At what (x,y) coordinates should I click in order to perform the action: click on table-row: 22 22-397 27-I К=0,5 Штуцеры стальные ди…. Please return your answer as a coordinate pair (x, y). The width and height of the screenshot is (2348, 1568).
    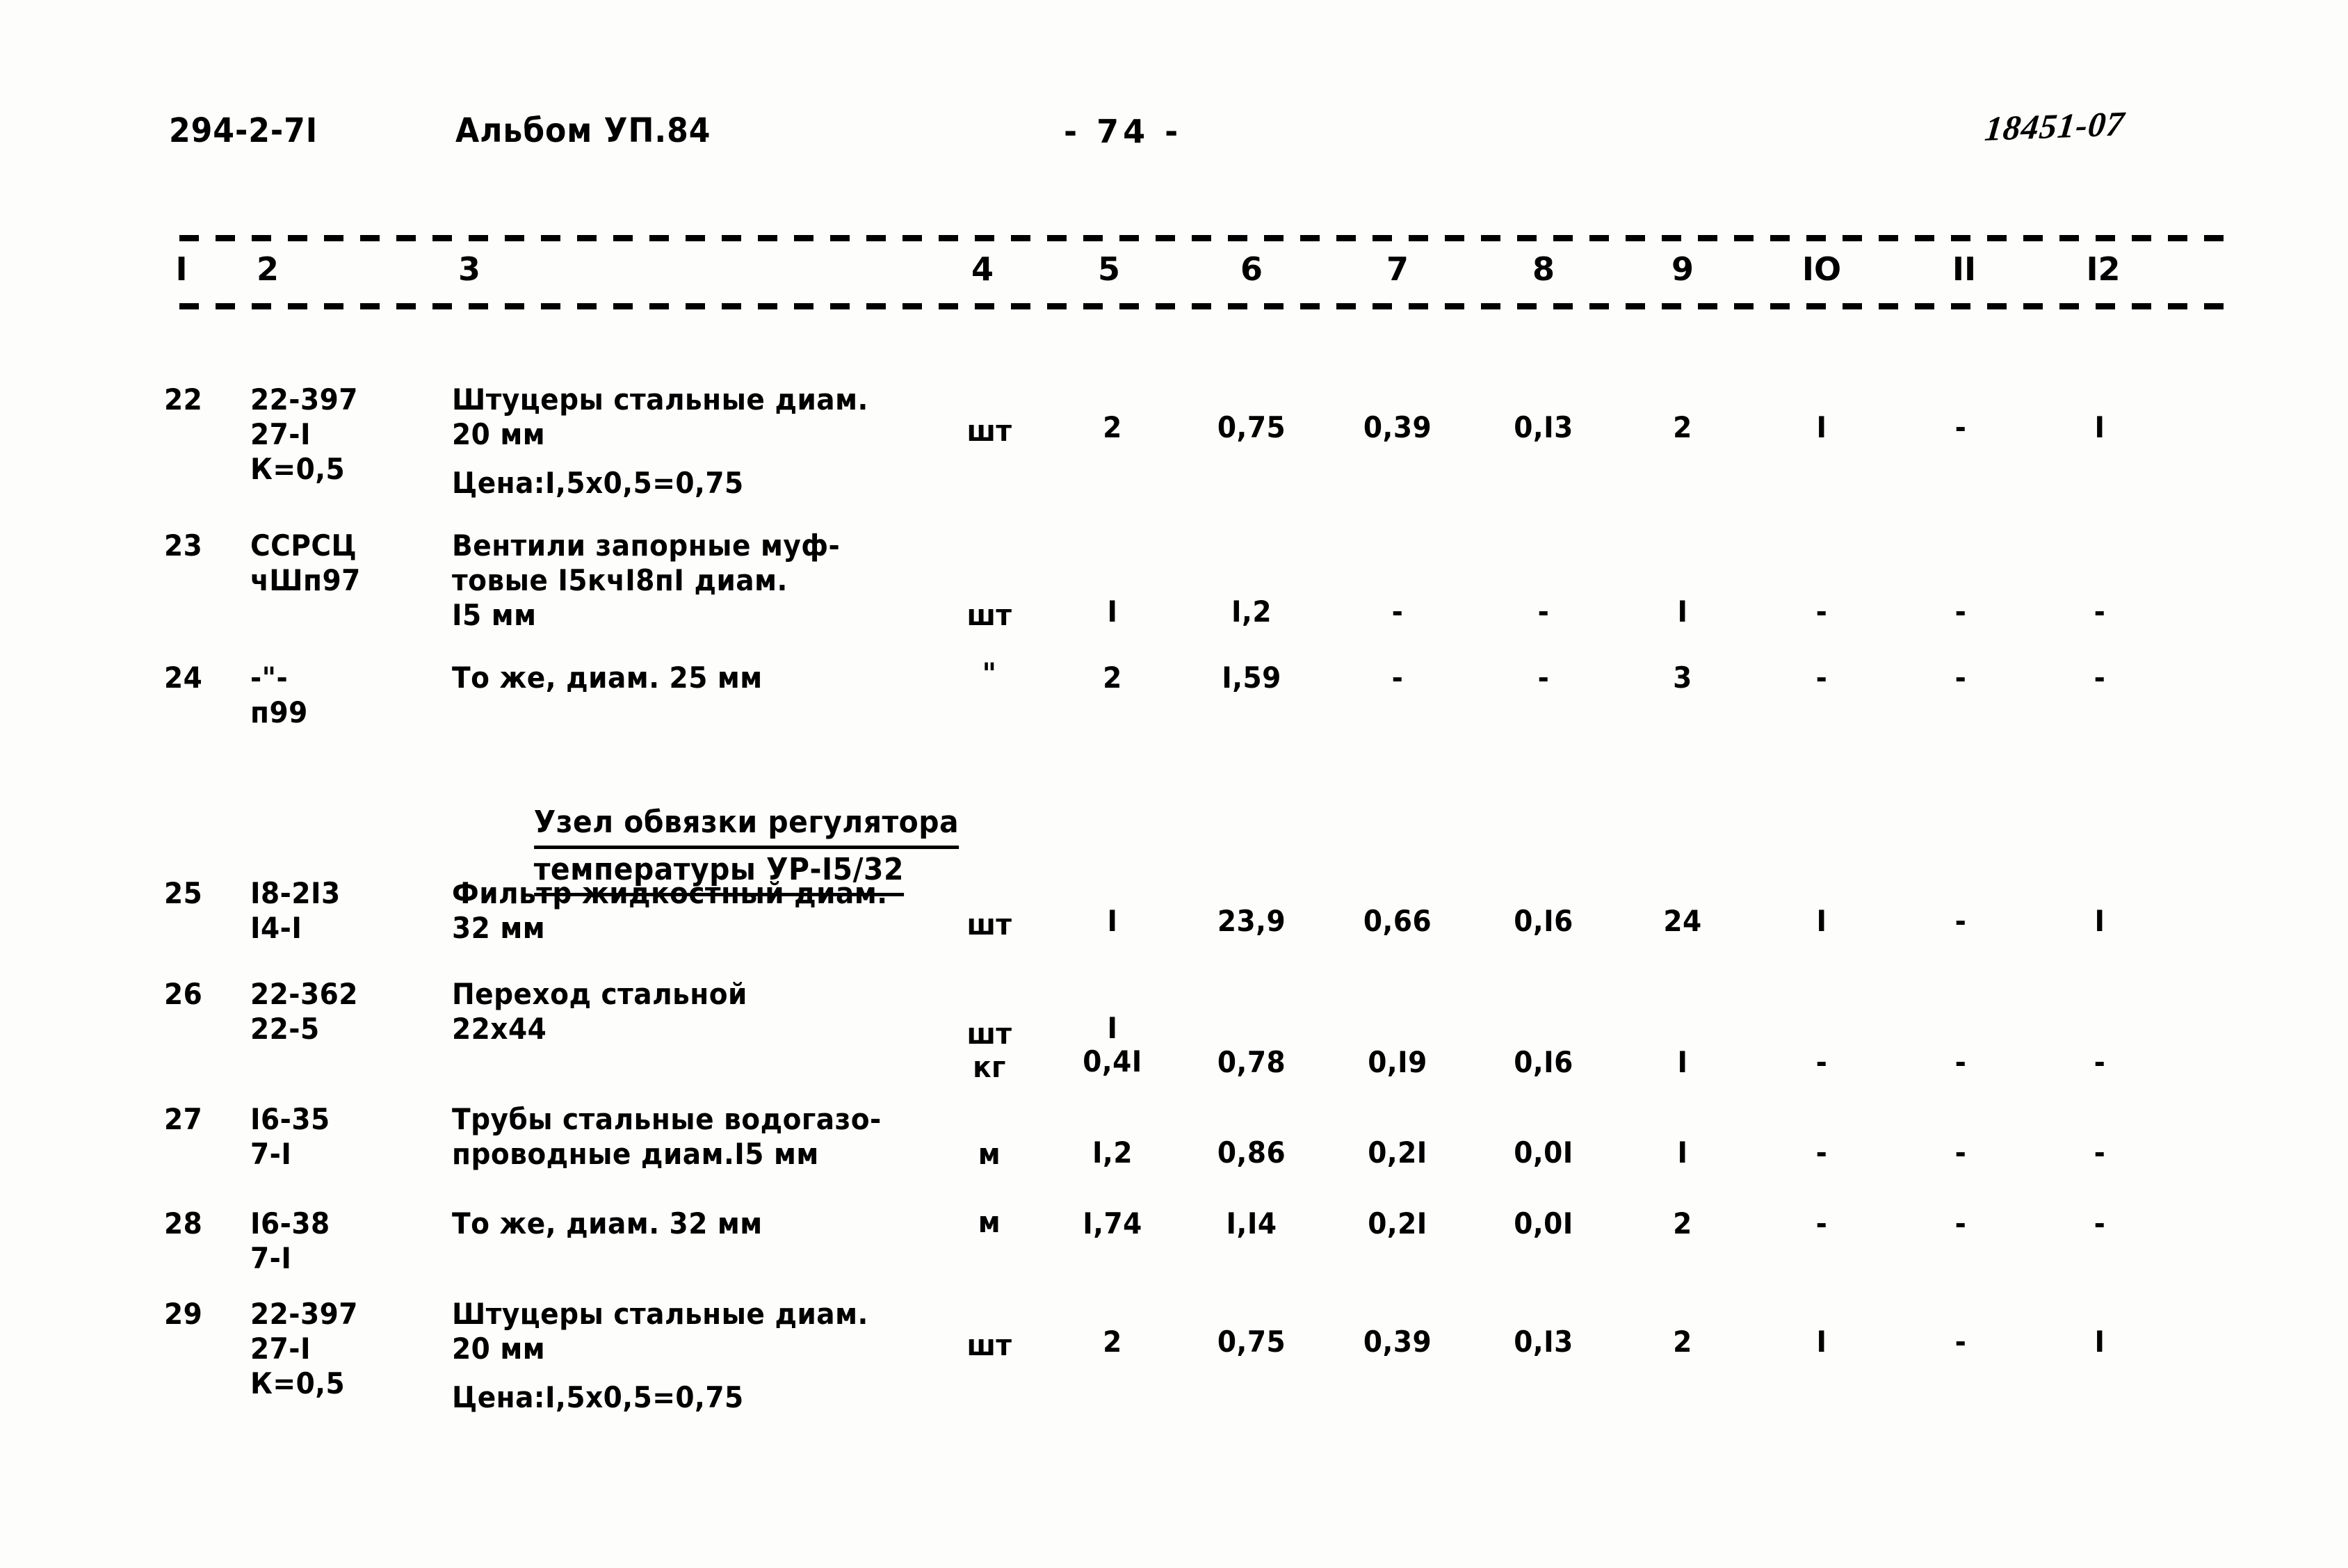
    Looking at the image, I should click on (1174, 452).